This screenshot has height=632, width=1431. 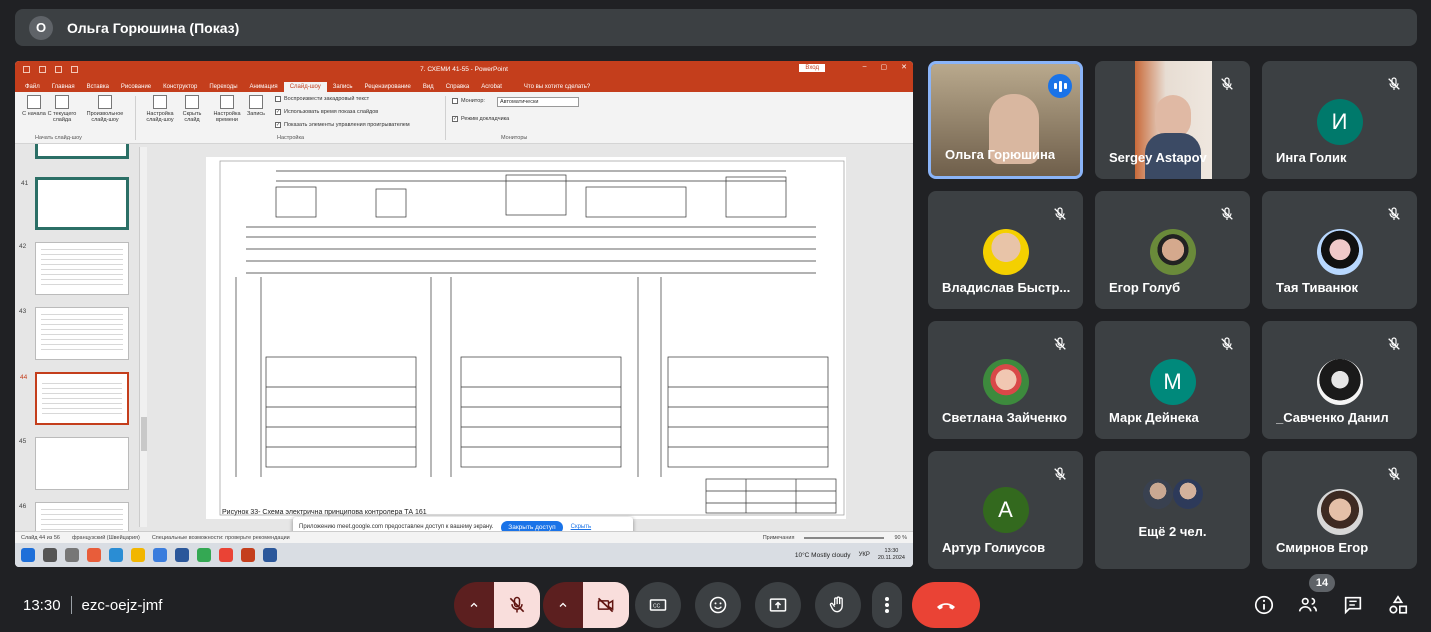 I want to click on tab-review: Рецензирование, so click(x=387, y=87).